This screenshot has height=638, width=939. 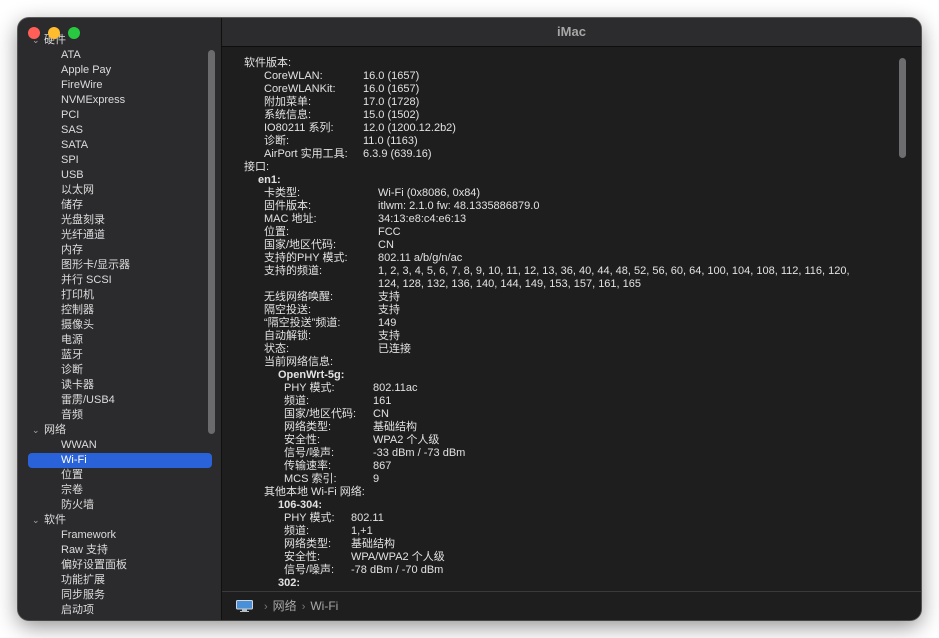 What do you see at coordinates (119, 145) in the screenshot?
I see `sidebar-item-sata: SATA` at bounding box center [119, 145].